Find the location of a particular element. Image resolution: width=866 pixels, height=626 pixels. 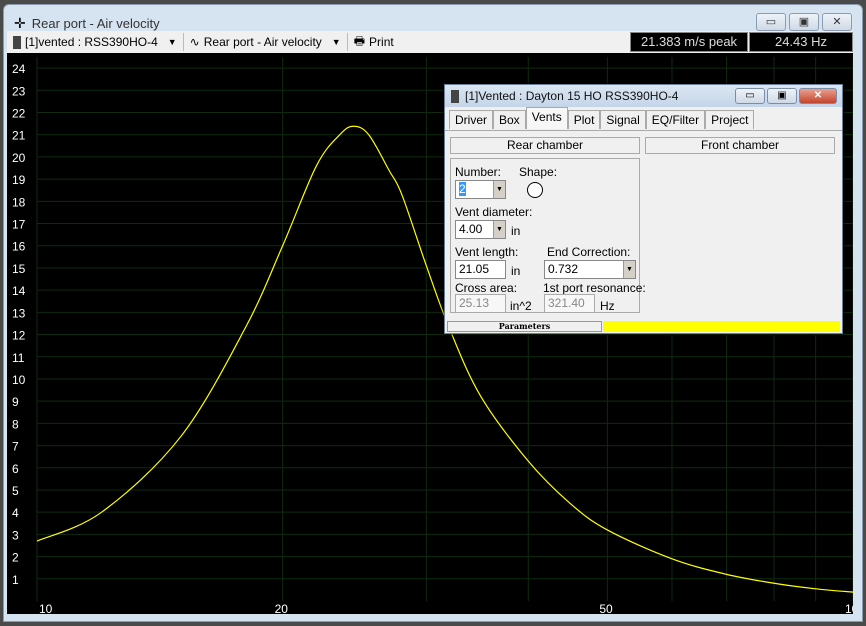

peak-readout: 21.383 m/s peak is located at coordinates (689, 42).